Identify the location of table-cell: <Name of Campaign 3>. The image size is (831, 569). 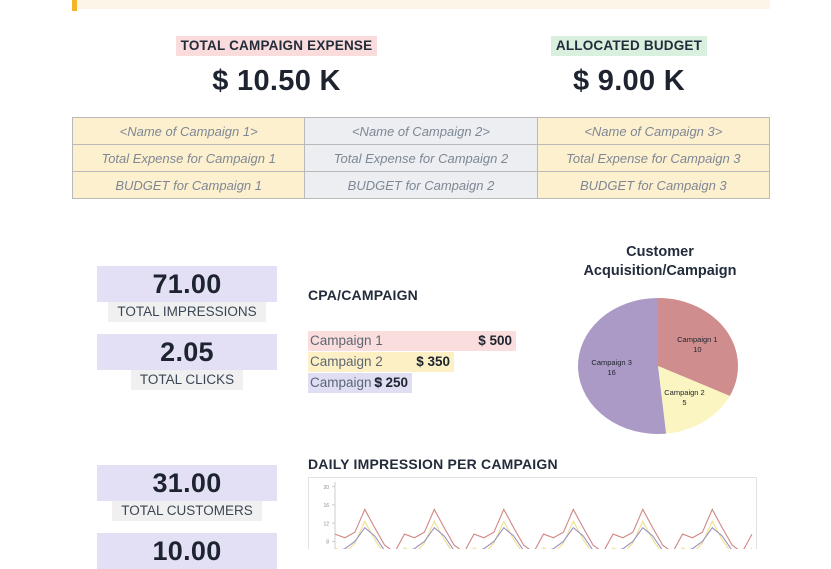
(653, 131).